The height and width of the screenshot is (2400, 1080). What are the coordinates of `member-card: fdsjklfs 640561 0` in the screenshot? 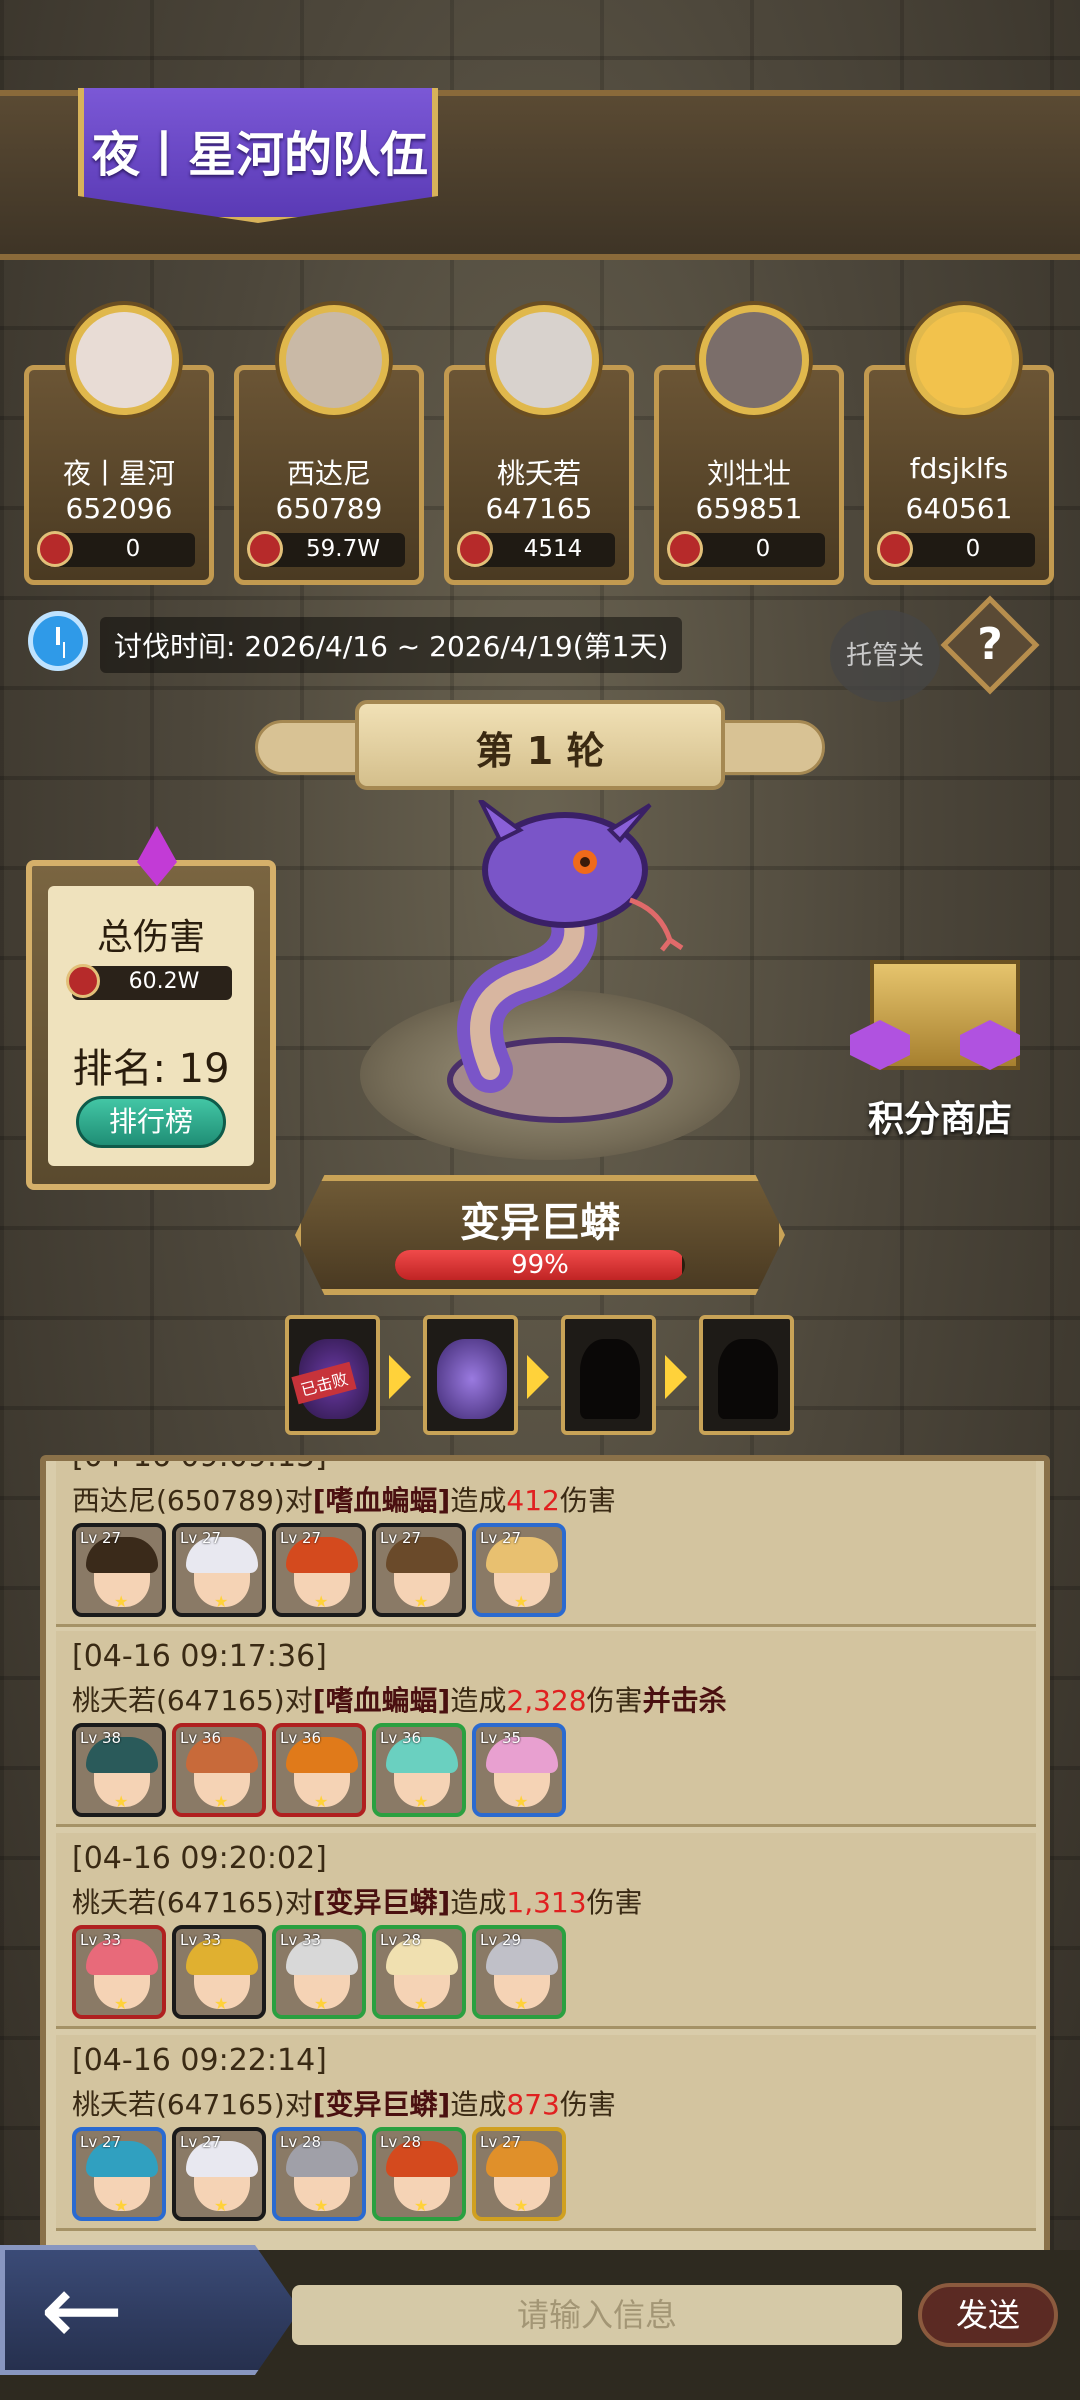 It's located at (959, 445).